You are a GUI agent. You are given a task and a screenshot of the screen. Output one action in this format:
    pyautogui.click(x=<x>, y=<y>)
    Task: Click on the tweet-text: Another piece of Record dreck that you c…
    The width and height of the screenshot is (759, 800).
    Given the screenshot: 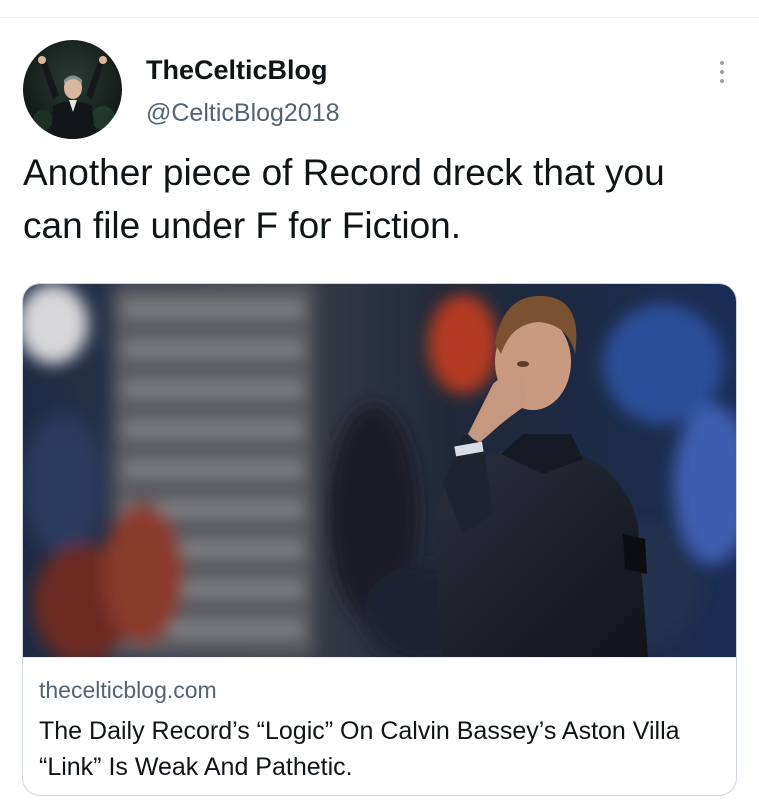 What is the action you would take?
    pyautogui.click(x=344, y=199)
    